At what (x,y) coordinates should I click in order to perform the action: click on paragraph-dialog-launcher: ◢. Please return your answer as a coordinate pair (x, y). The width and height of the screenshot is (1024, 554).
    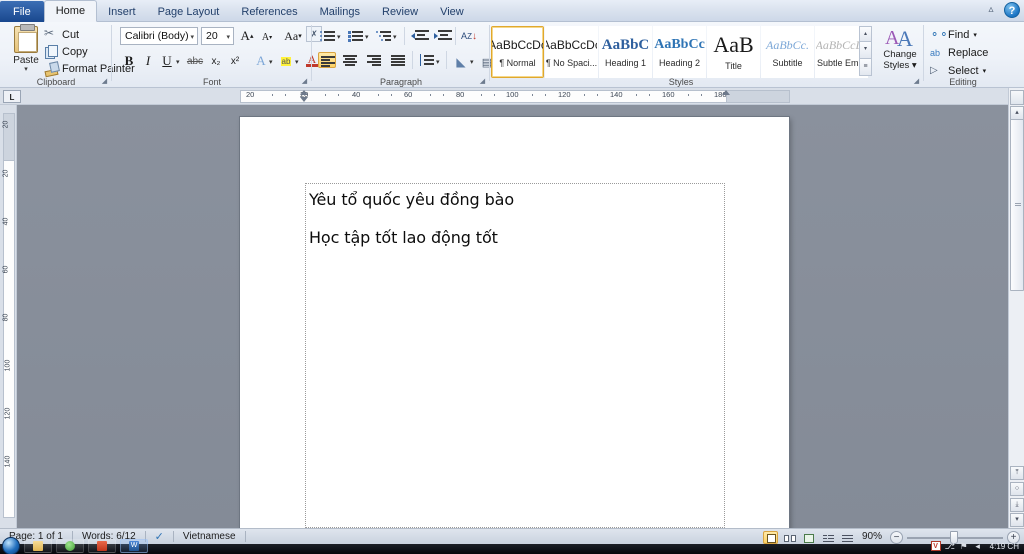
    Looking at the image, I should click on (482, 81).